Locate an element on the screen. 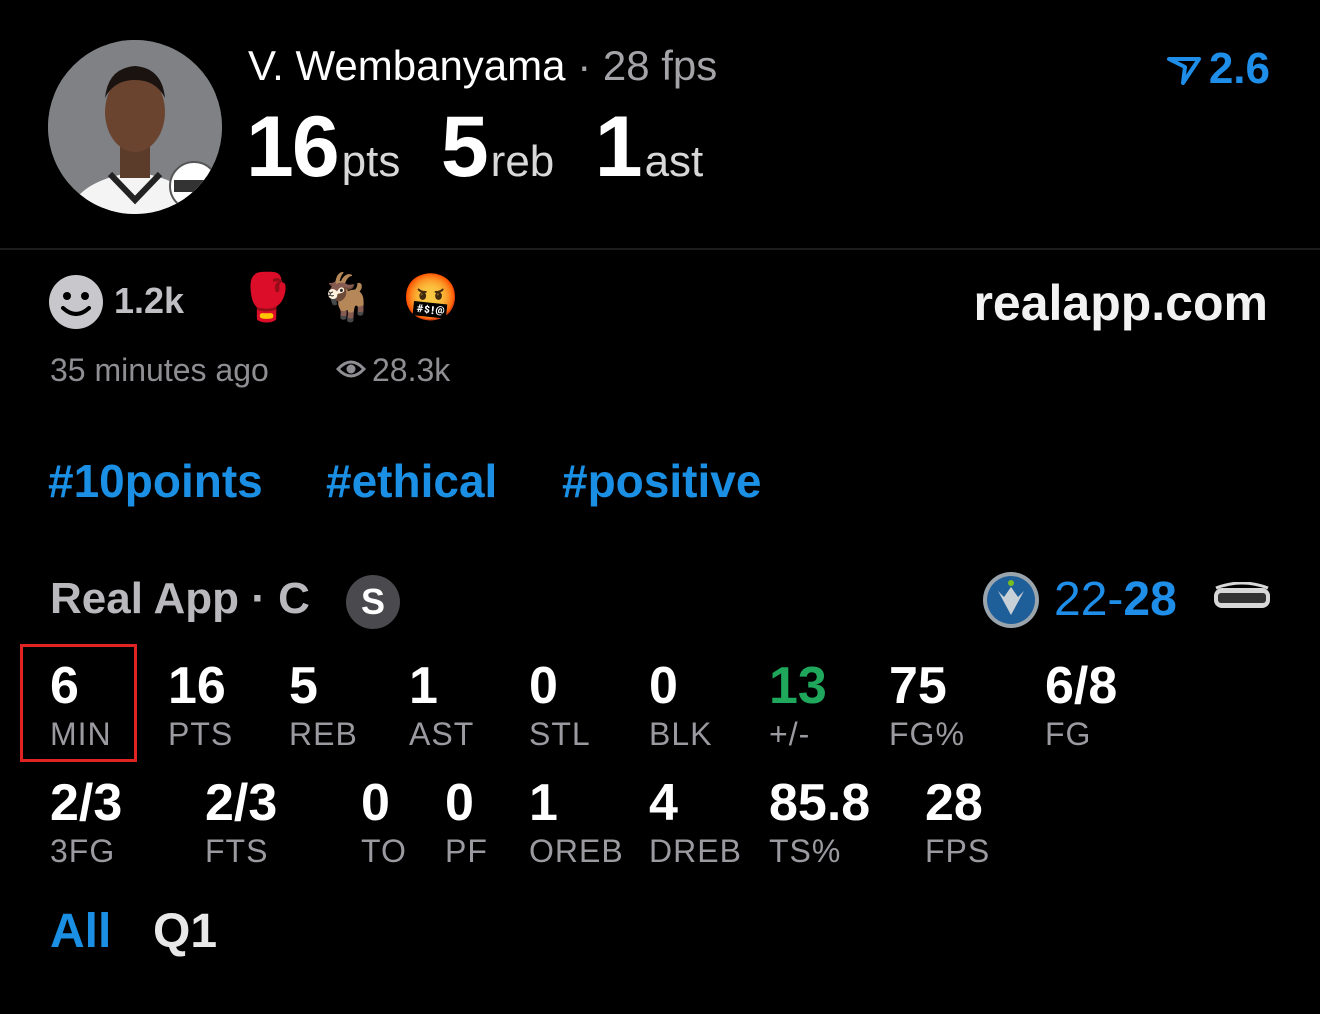  stat-pts: 16 PTS is located at coordinates (200, 704).